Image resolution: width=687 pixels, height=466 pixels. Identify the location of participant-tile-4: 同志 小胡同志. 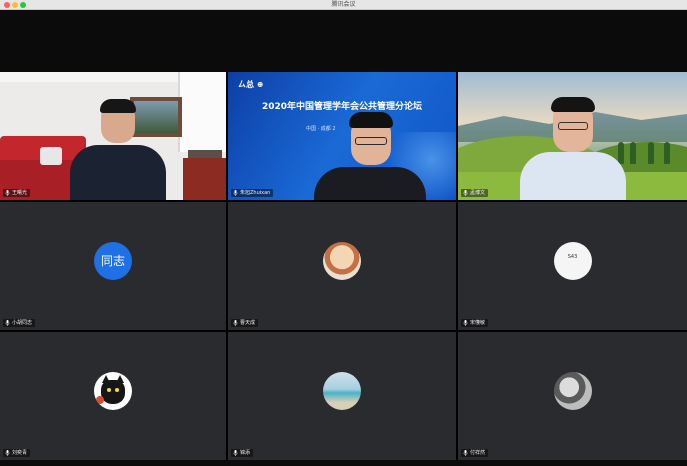
(113, 266).